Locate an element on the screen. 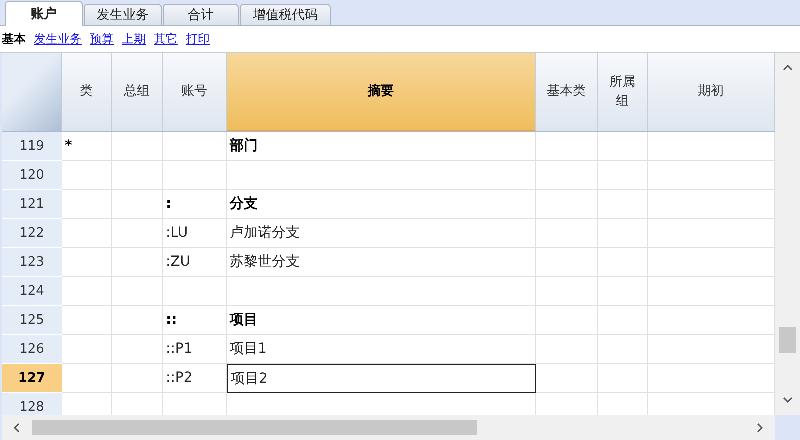 Image resolution: width=800 pixels, height=440 pixels. row-number: 124 is located at coordinates (32, 291).